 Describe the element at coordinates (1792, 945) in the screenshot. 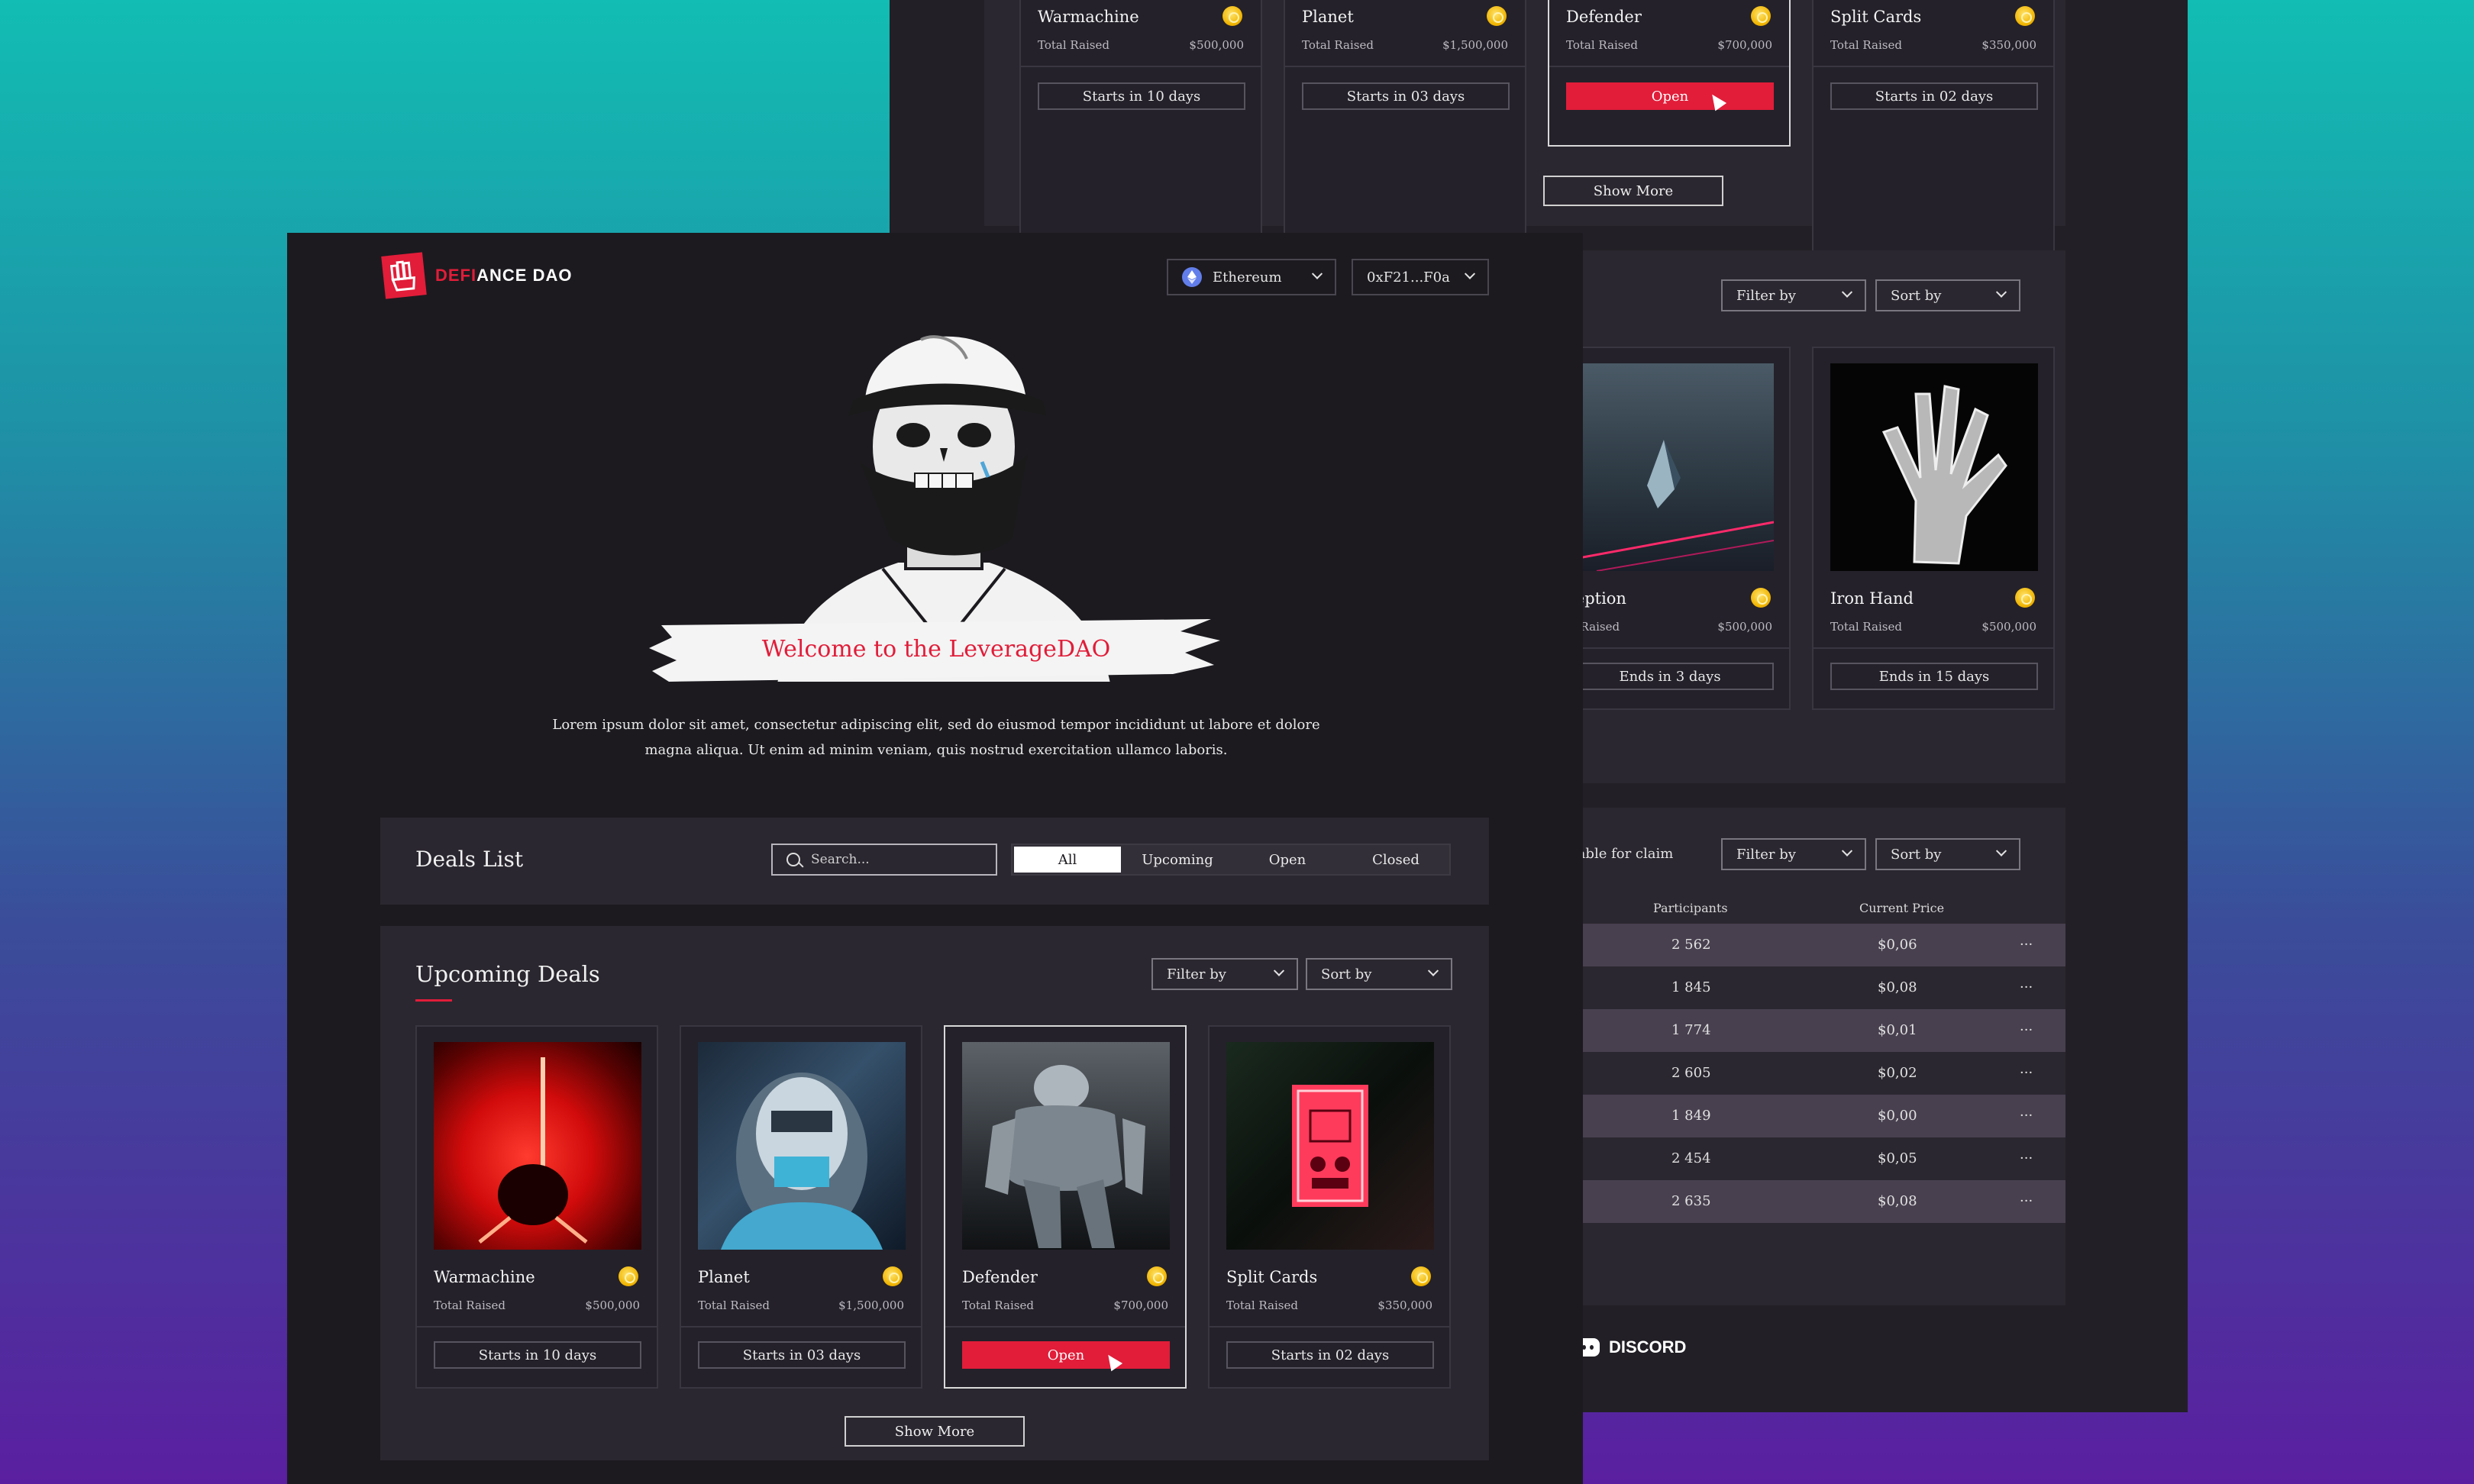

I see `table-row: 2 562 $0,06 ···` at that location.